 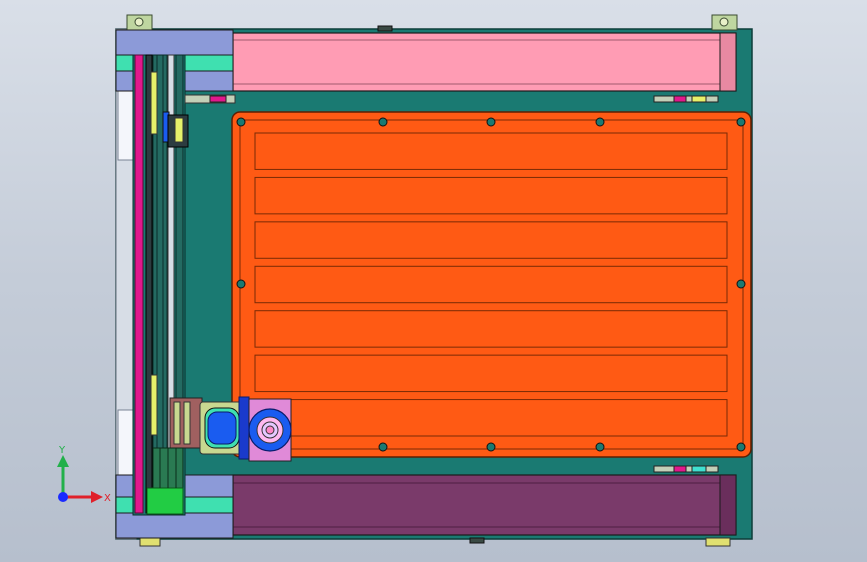 I want to click on top-linear-rail, so click(x=484, y=62).